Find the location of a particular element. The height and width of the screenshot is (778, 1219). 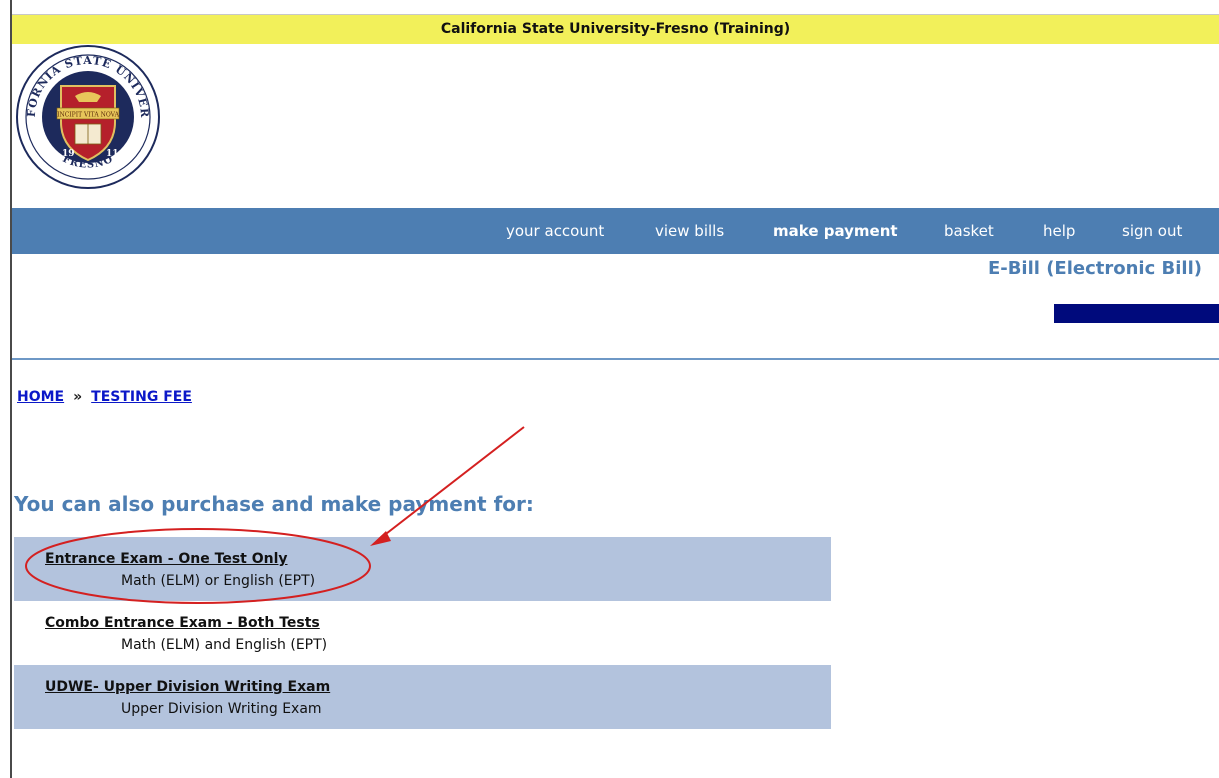

udwe-link: UDWE- Upper Division Writing Exam is located at coordinates (187, 687).